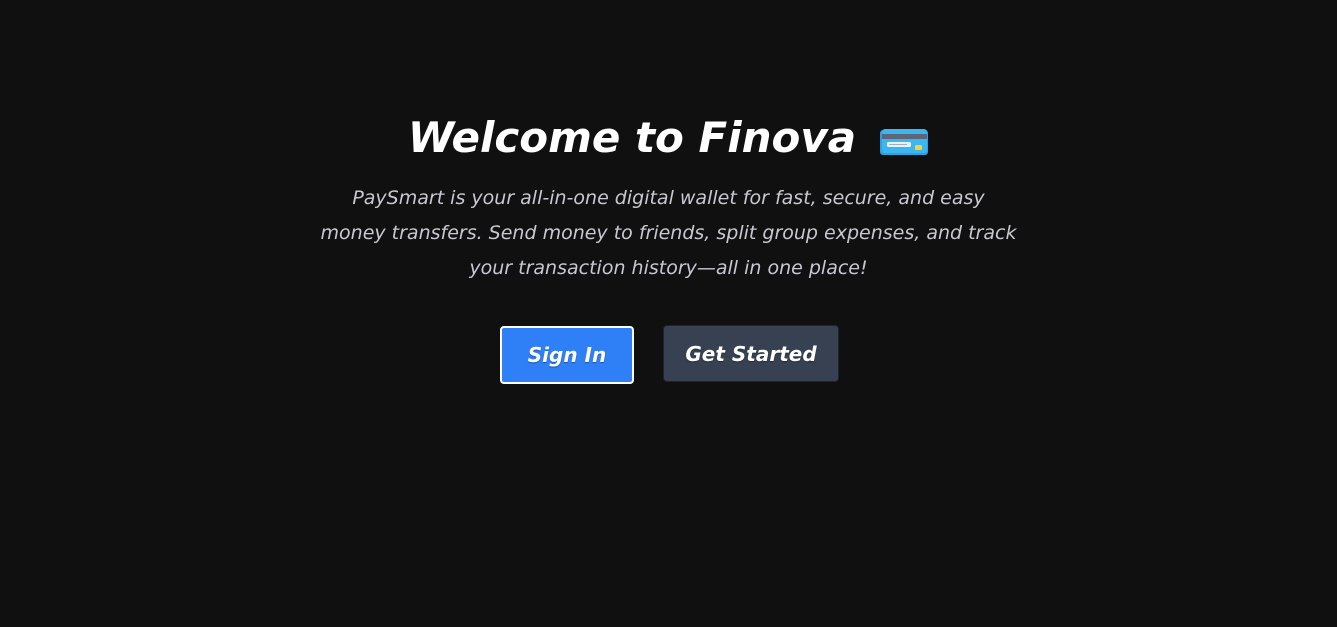 The width and height of the screenshot is (1337, 627). What do you see at coordinates (567, 355) in the screenshot?
I see `sign-in-button: Sign In` at bounding box center [567, 355].